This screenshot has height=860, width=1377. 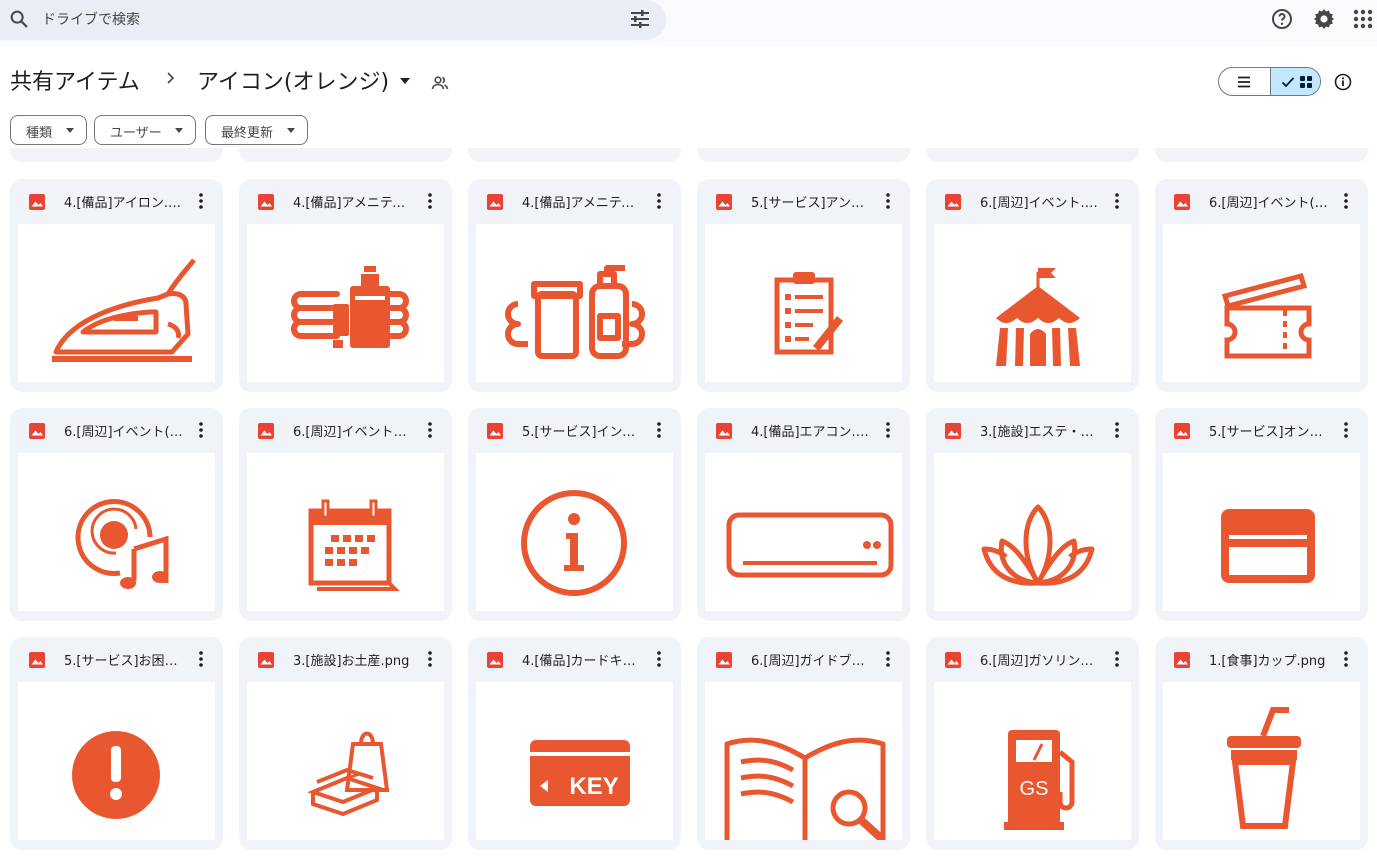 I want to click on circus-tent-icon, so click(x=1038, y=317).